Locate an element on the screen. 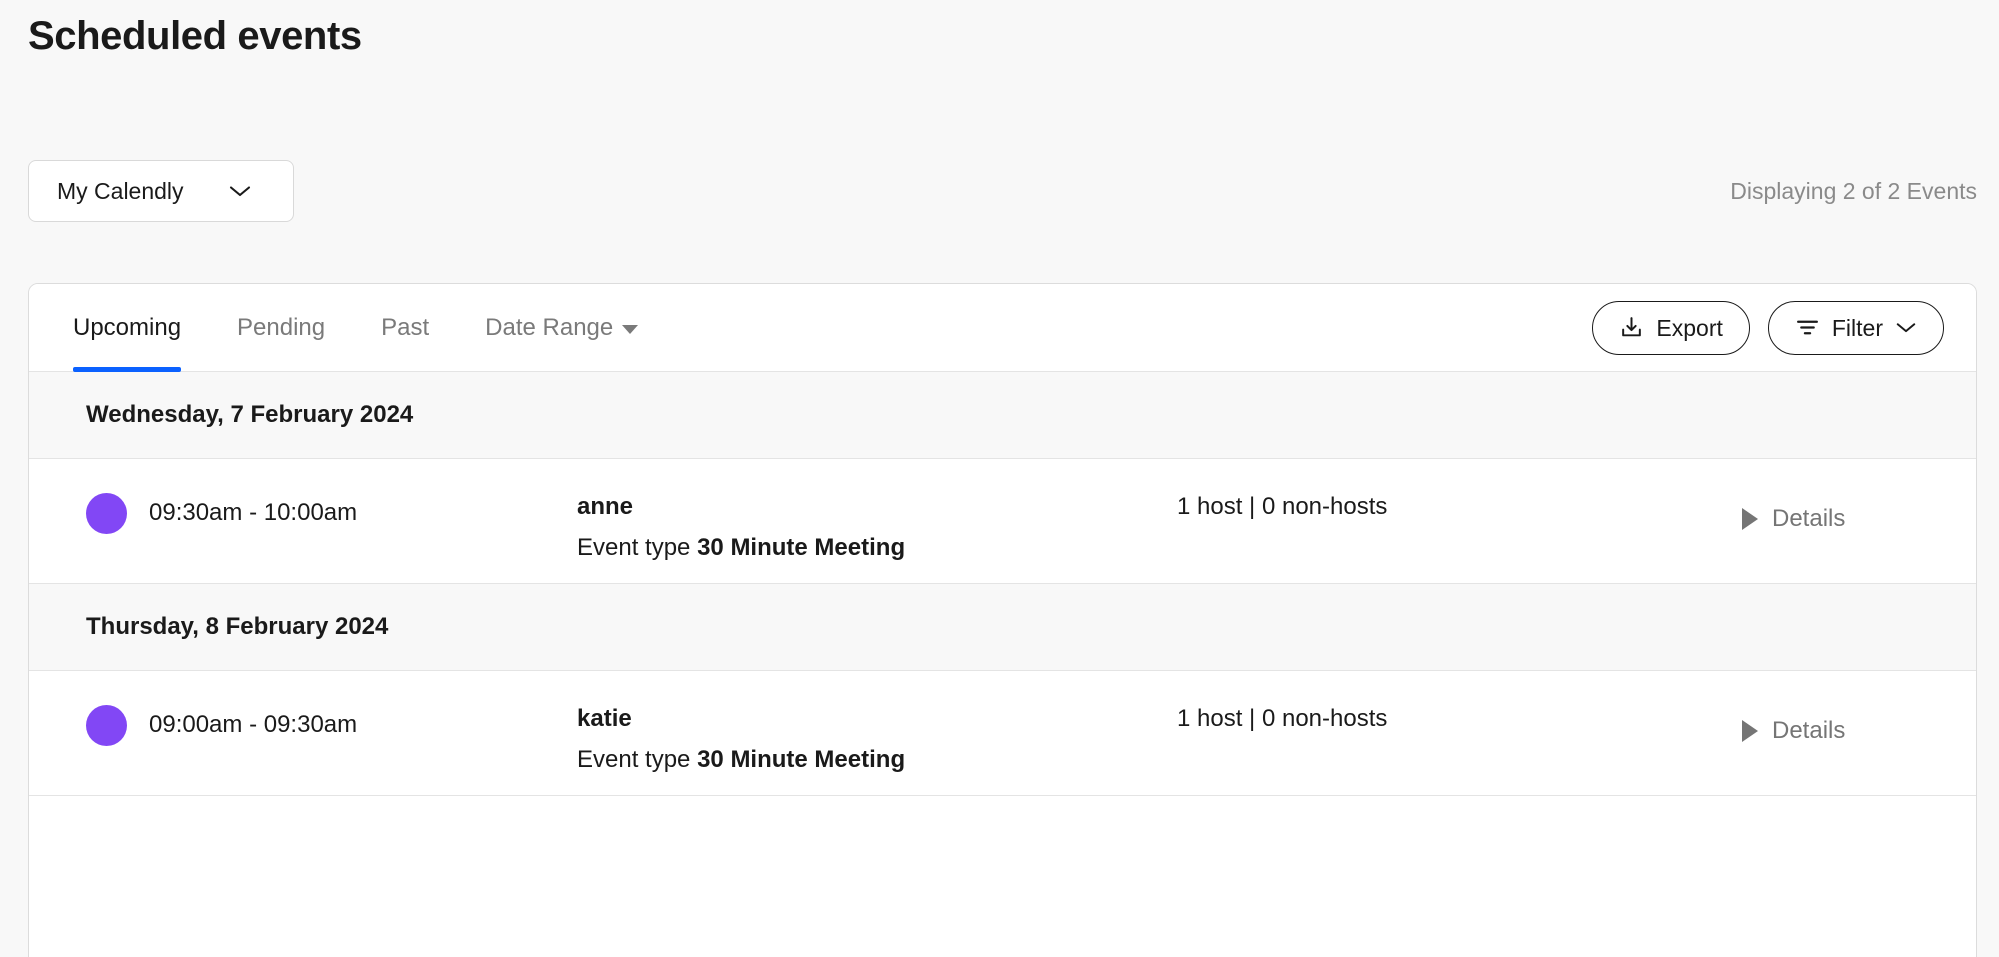 This screenshot has height=957, width=1999. export-button-label: Export is located at coordinates (1689, 327).